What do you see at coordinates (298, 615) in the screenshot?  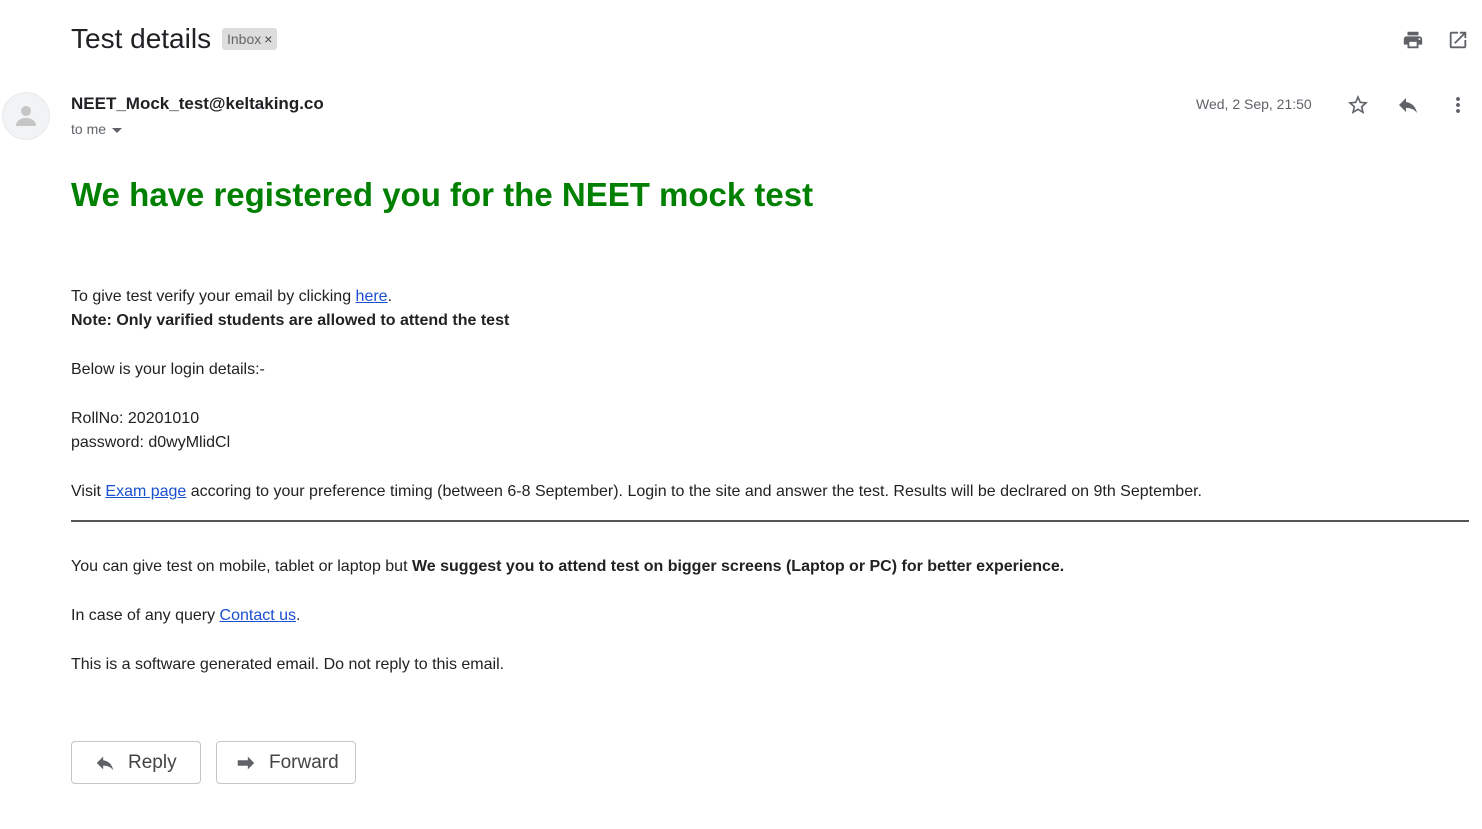 I see `query-suffix: .` at bounding box center [298, 615].